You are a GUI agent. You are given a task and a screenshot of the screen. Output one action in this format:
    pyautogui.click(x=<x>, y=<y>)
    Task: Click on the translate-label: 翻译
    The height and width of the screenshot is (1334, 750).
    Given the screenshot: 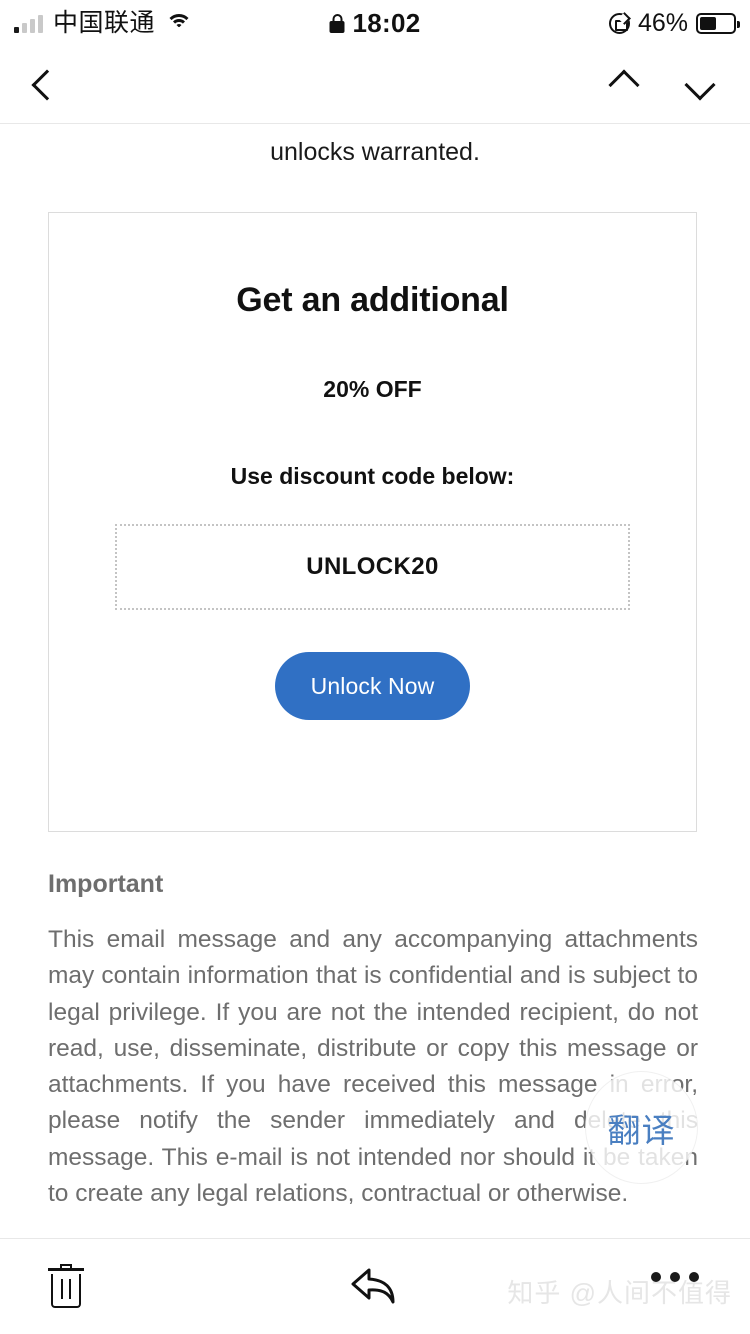 What is the action you would take?
    pyautogui.click(x=641, y=1130)
    